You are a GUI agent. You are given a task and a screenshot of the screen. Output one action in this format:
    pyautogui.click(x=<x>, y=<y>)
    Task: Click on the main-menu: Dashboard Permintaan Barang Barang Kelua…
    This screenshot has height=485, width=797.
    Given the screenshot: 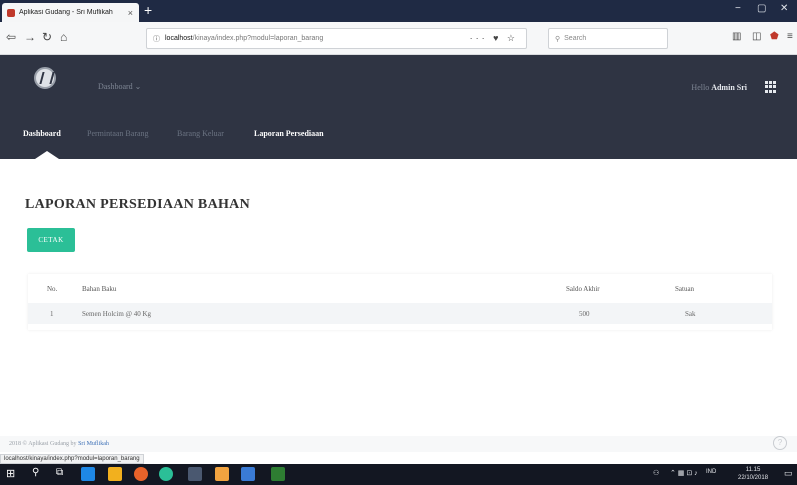 What is the action you would take?
    pyautogui.click(x=398, y=140)
    